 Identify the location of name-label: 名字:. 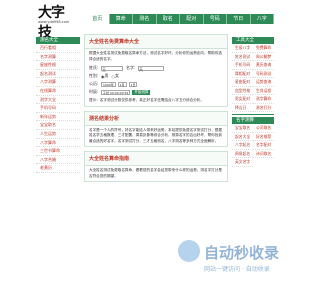
(131, 67).